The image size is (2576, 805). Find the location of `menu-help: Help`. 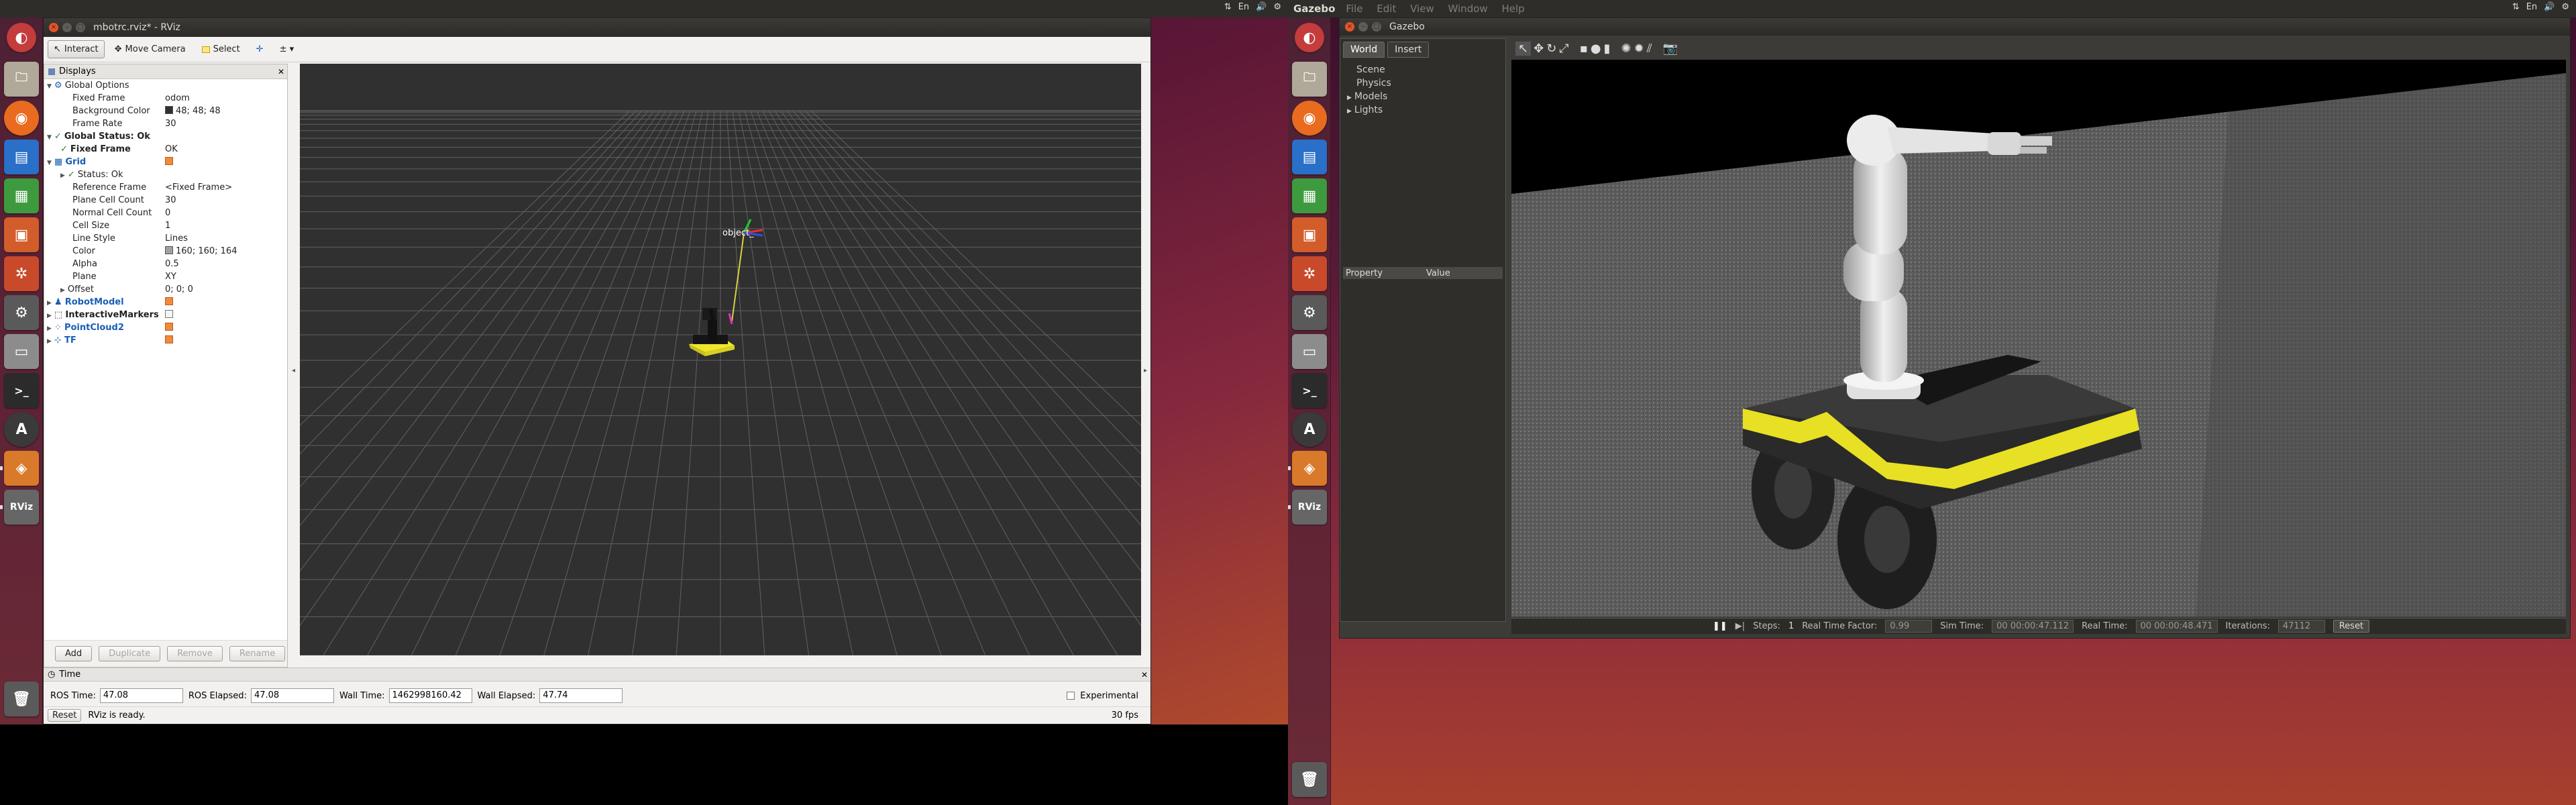

menu-help: Help is located at coordinates (1512, 9).